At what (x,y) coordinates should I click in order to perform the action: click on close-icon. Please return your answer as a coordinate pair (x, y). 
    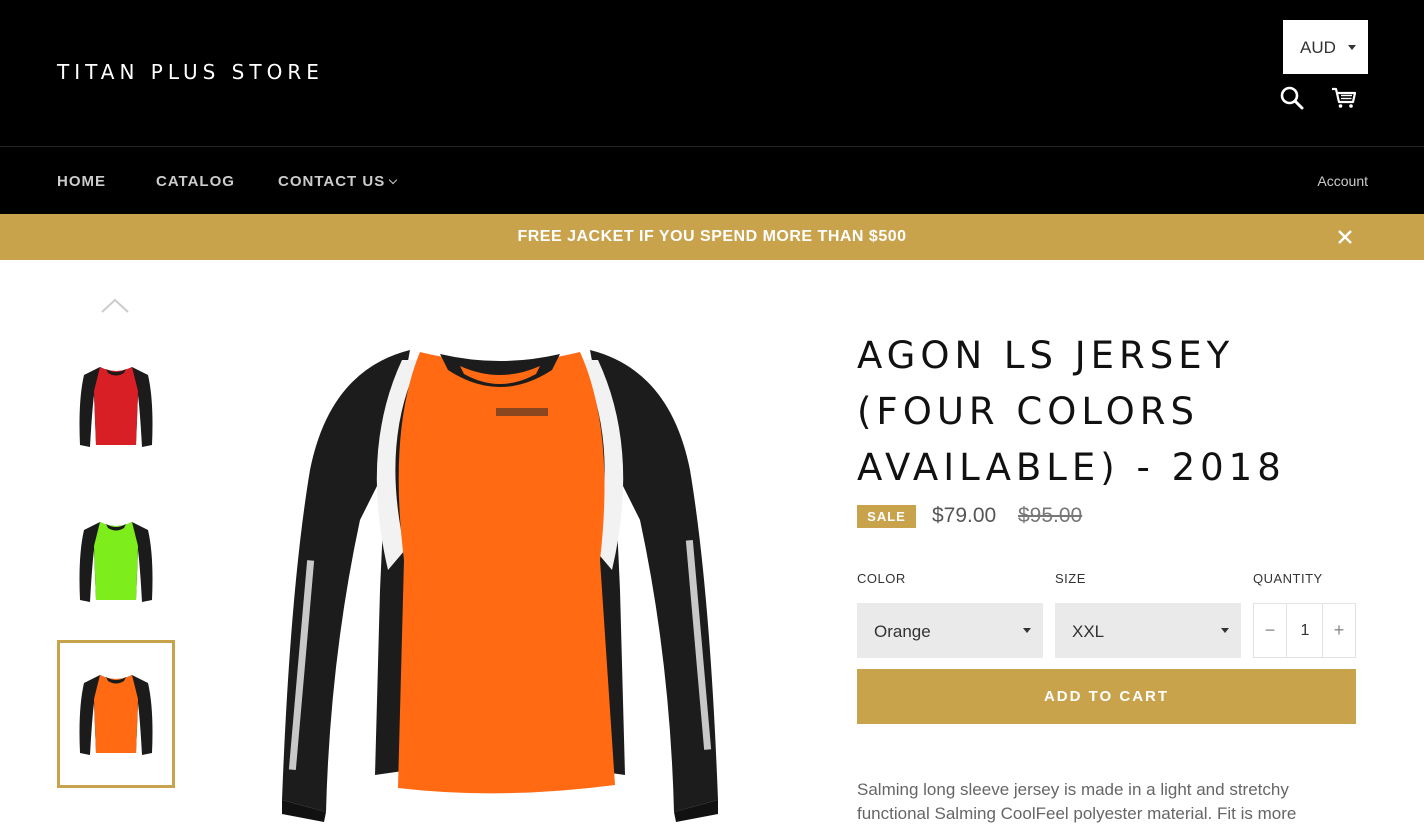
    Looking at the image, I should click on (1345, 237).